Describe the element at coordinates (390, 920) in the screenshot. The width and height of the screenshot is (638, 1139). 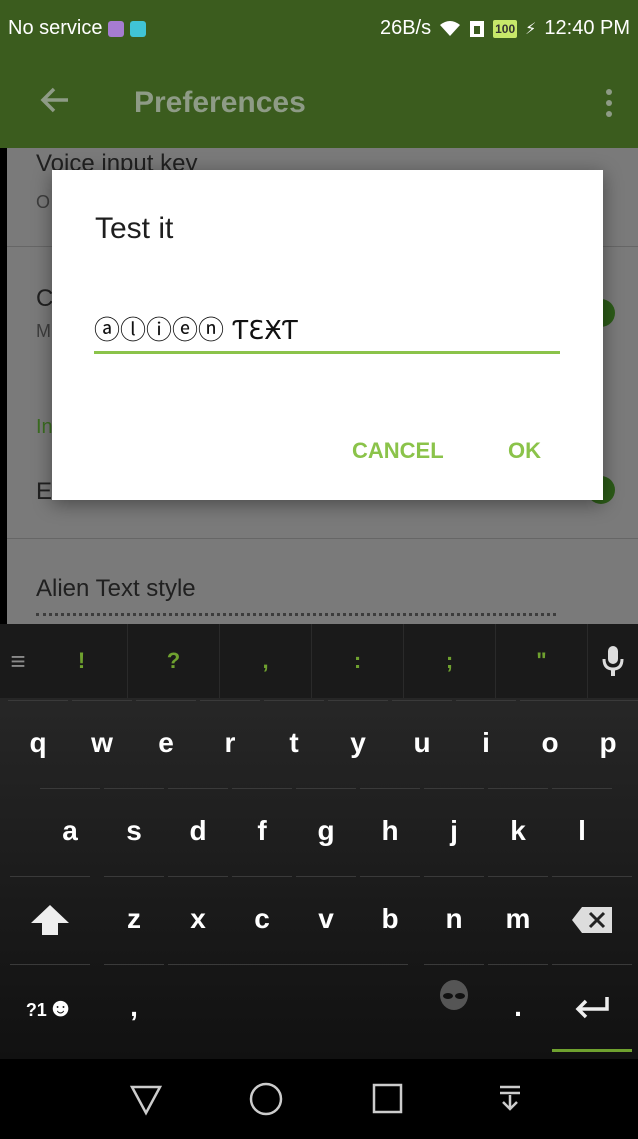
I see `key-b: b` at that location.